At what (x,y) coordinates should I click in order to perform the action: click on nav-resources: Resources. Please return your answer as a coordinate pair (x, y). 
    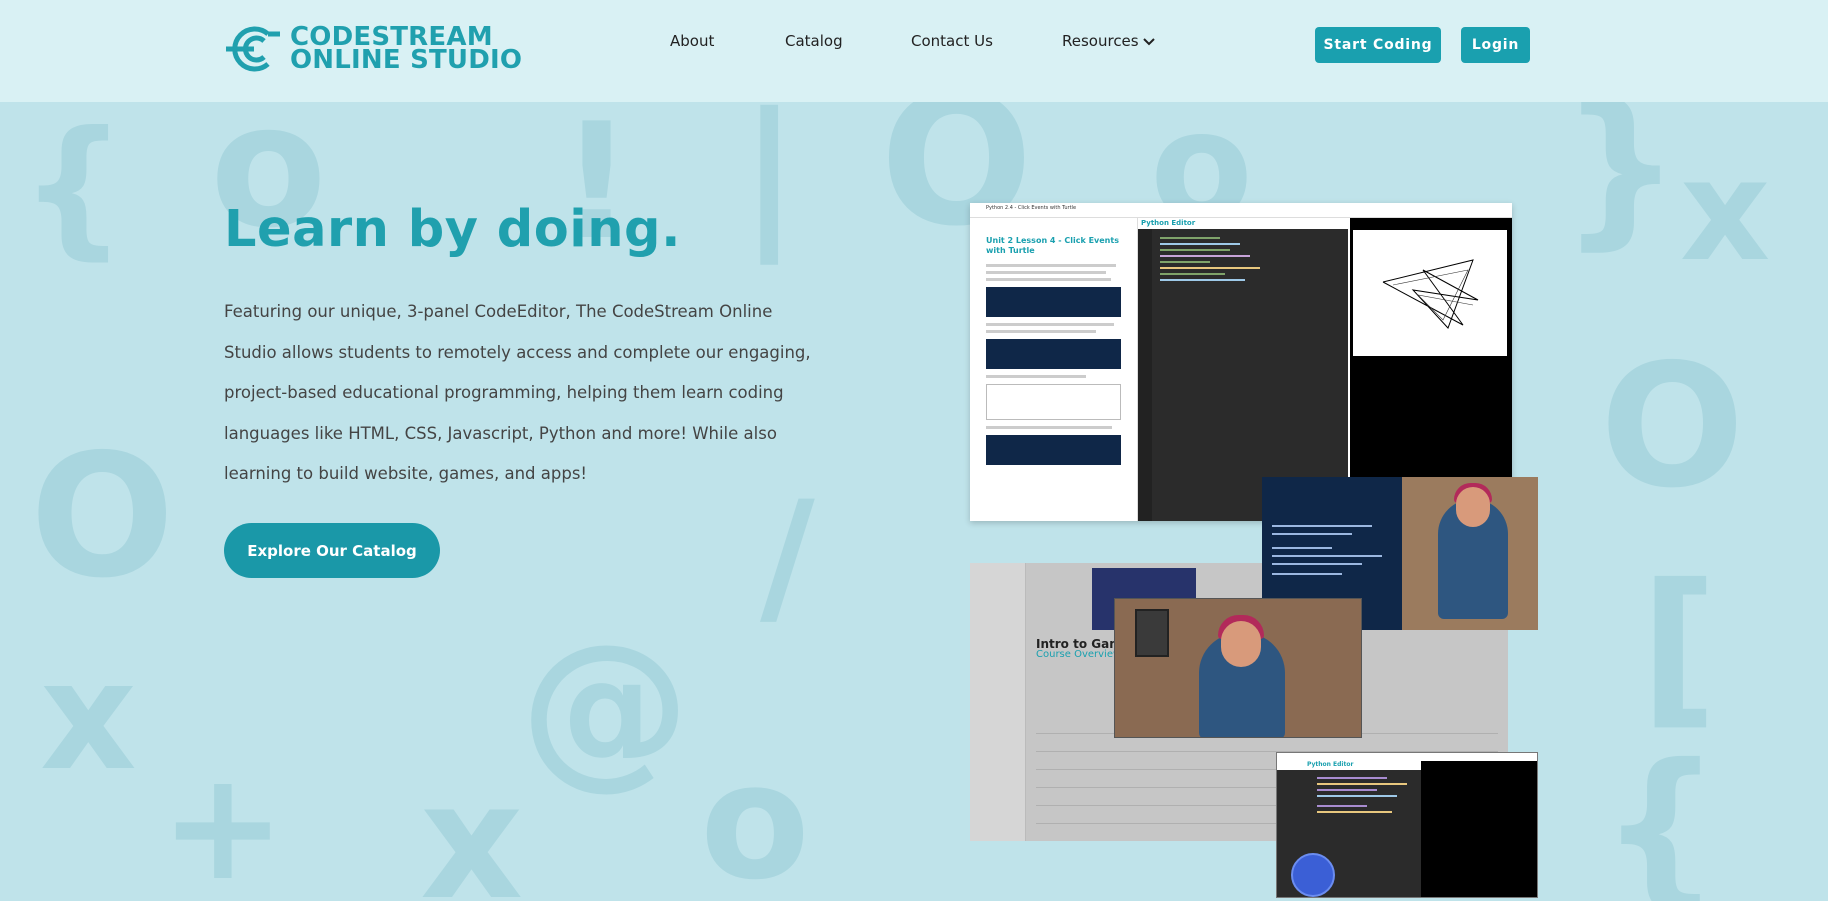
    Looking at the image, I should click on (1108, 41).